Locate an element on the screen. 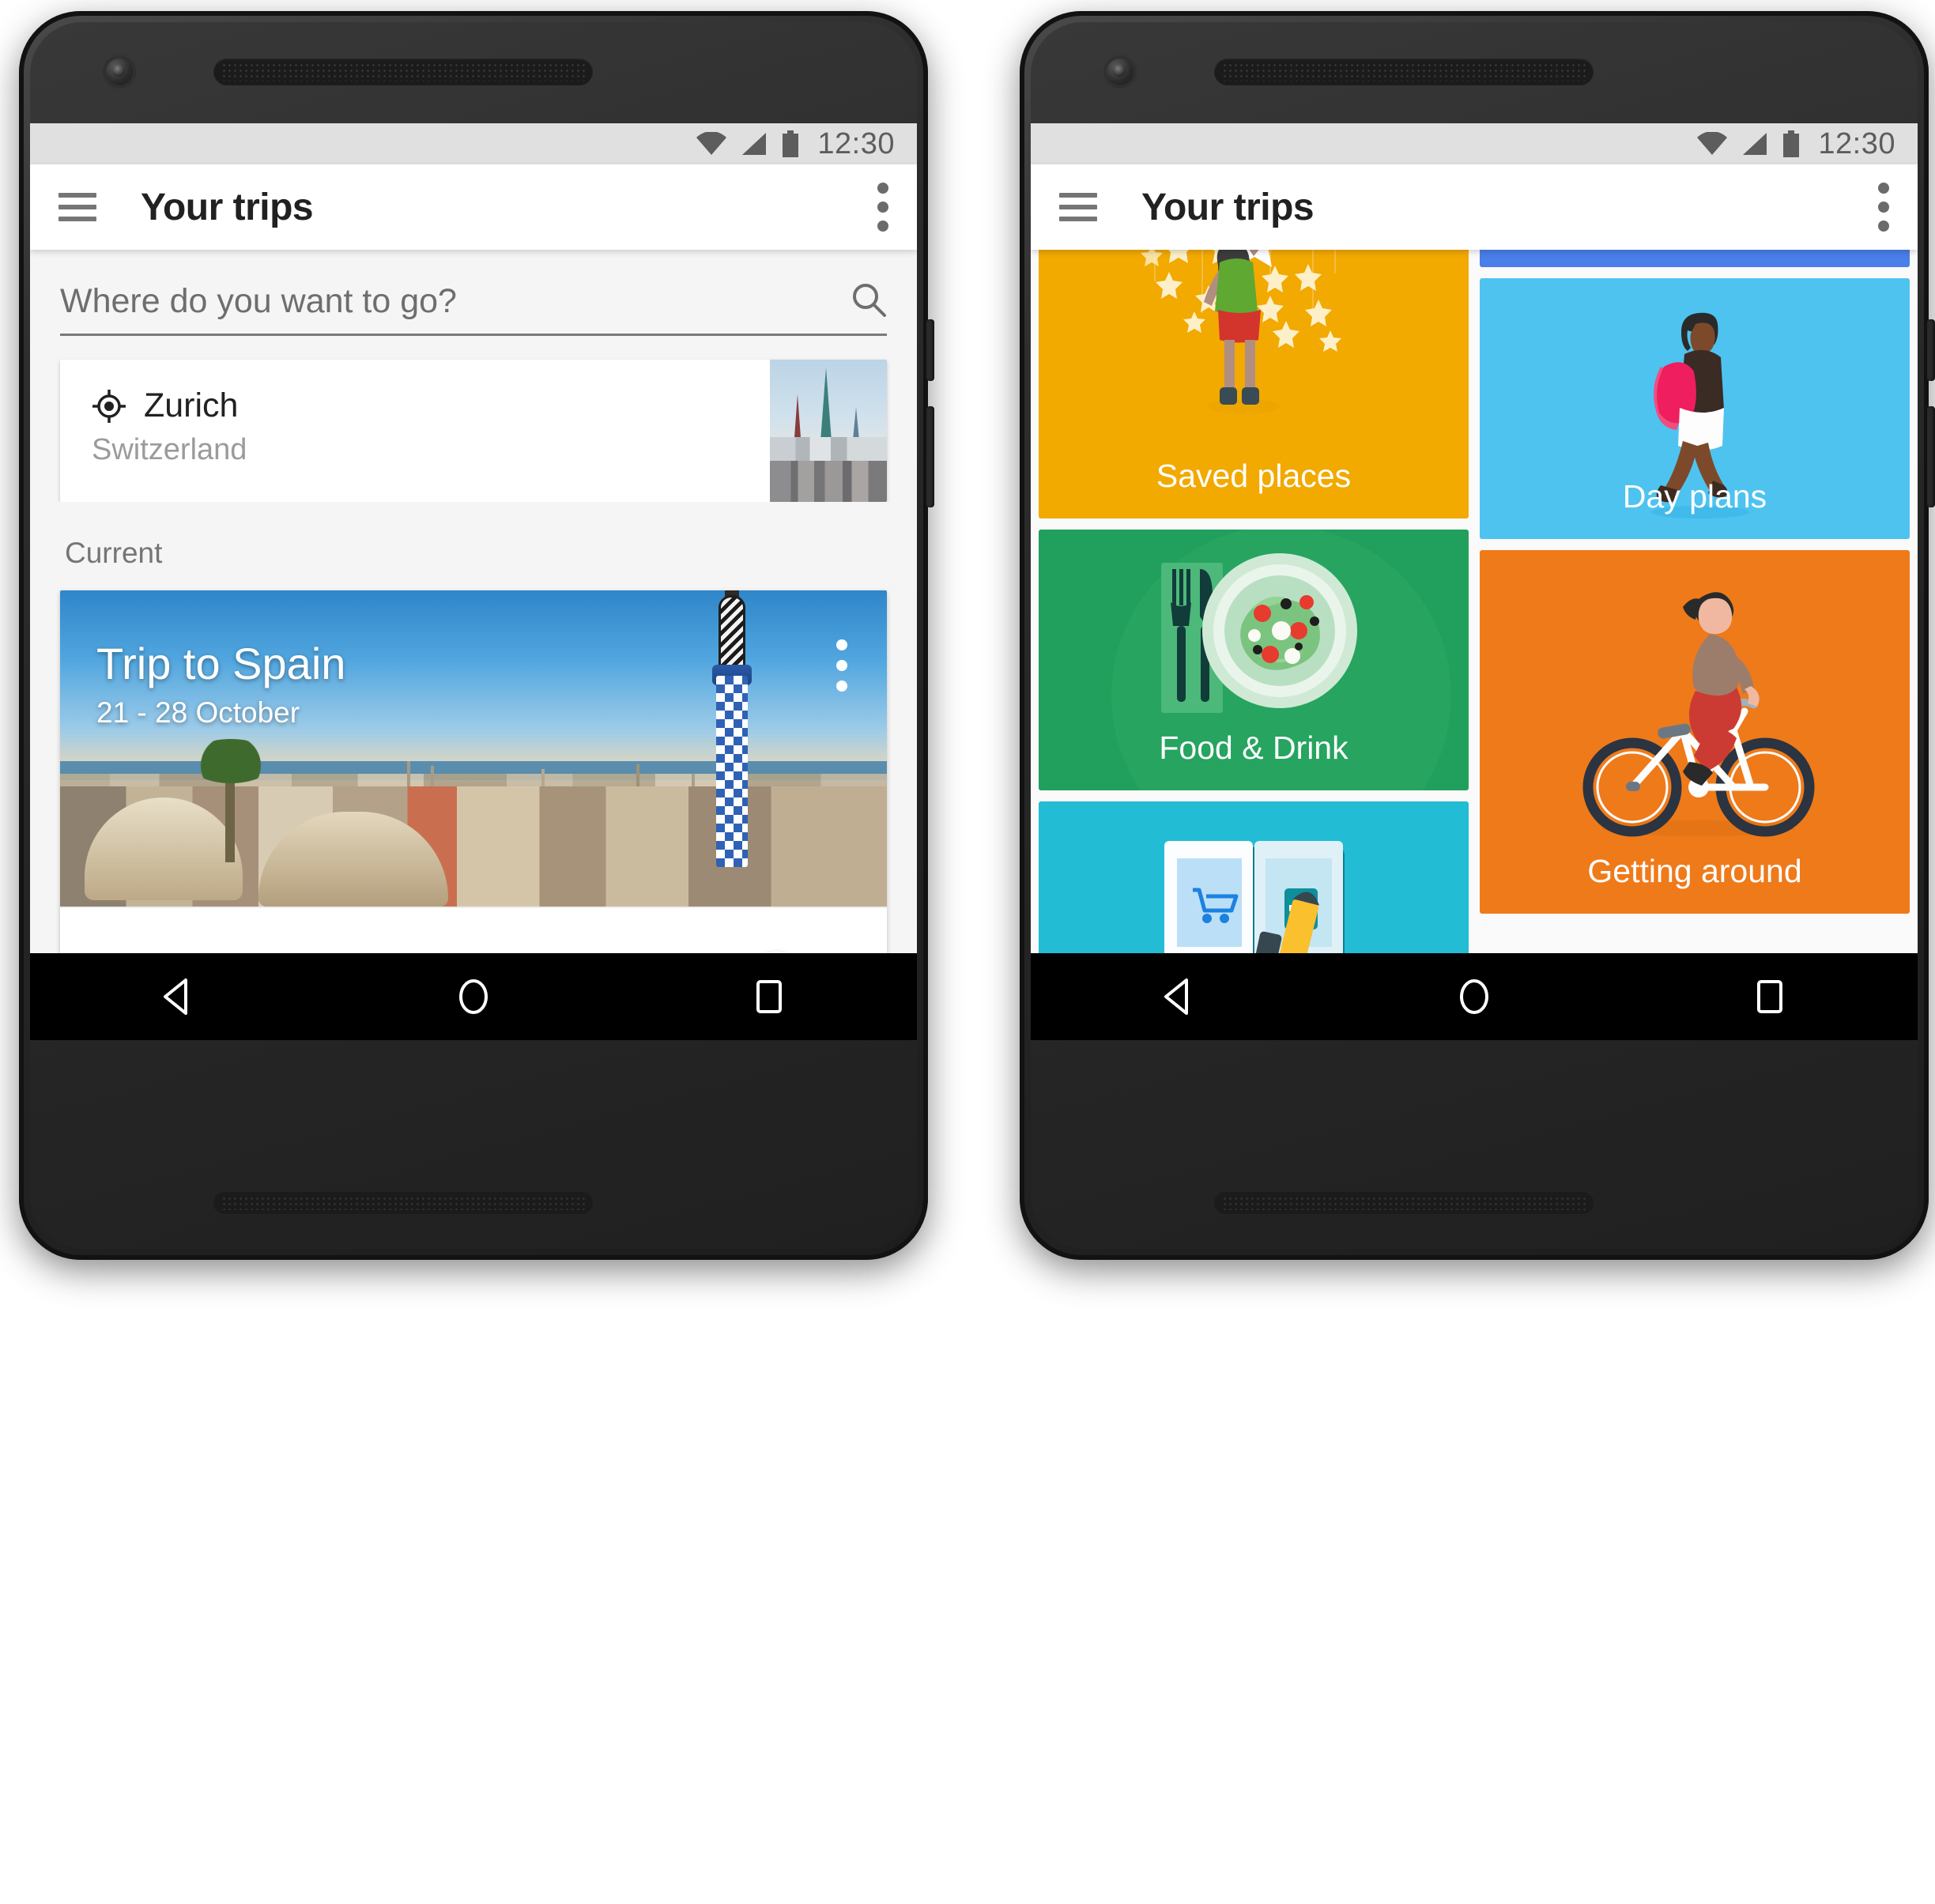 Image resolution: width=1935 pixels, height=1904 pixels. search-row: Where do you want to go? is located at coordinates (473, 293).